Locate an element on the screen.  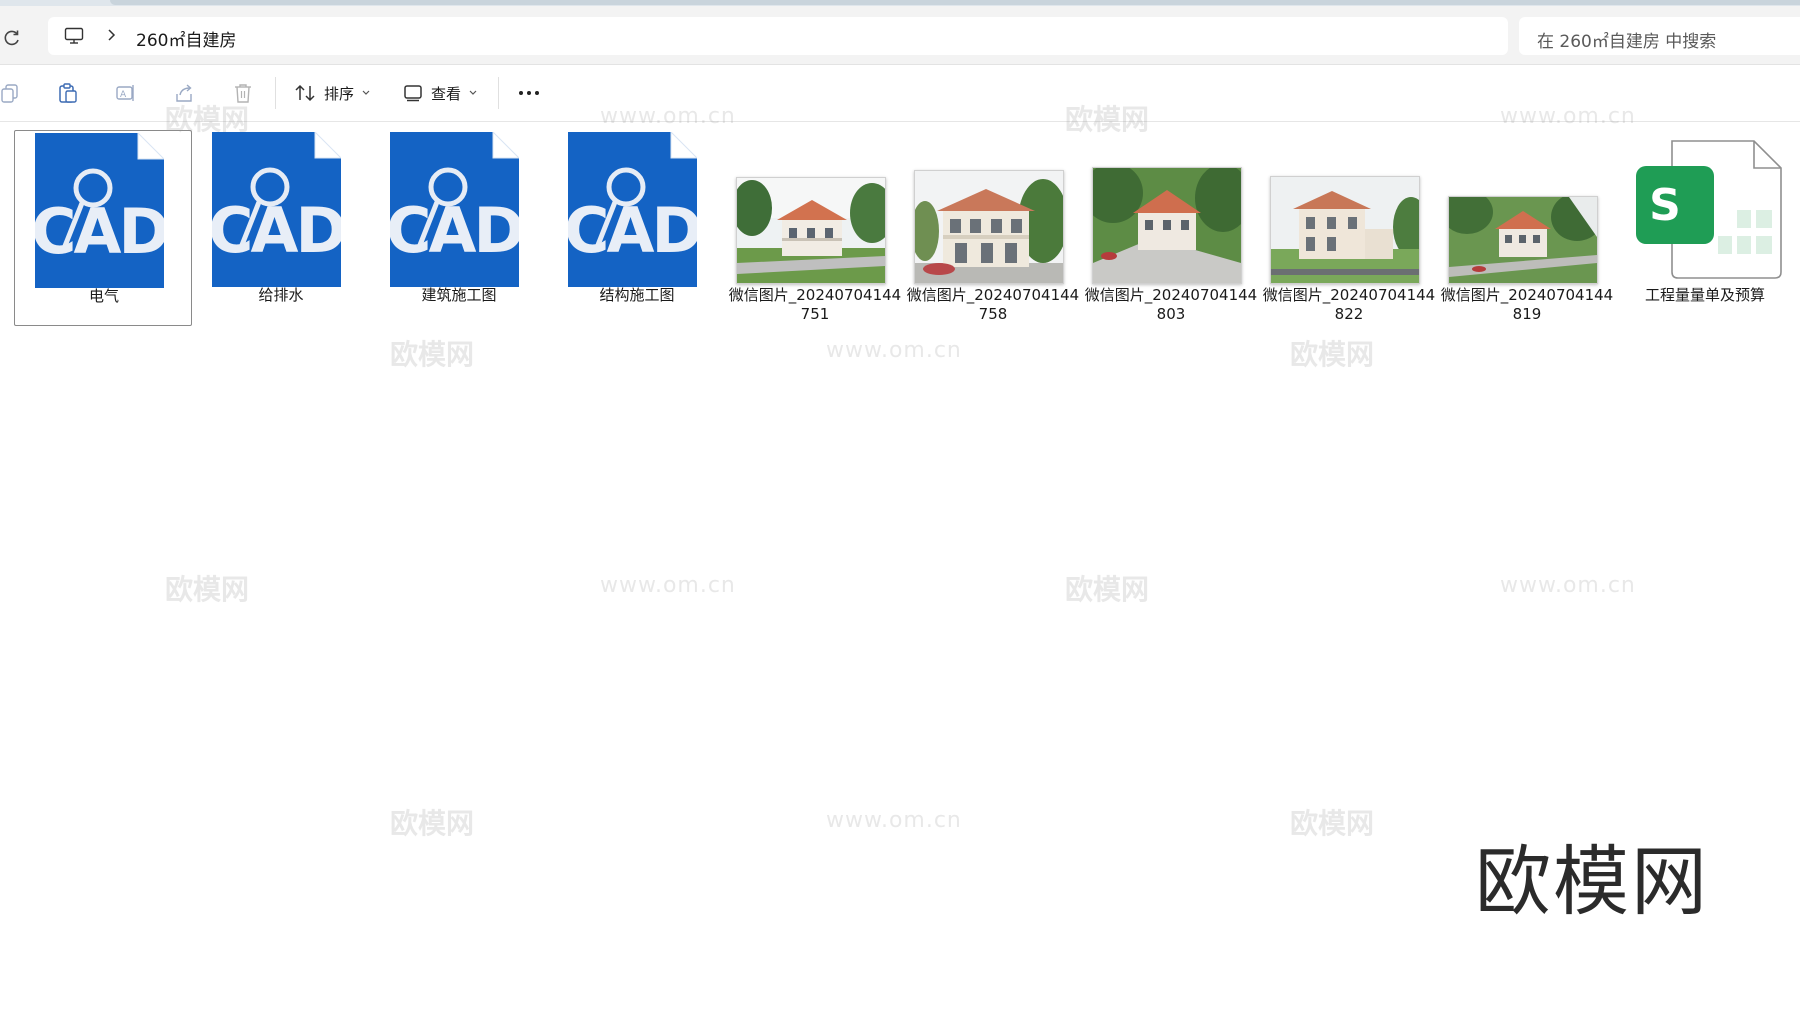
file-item-image-5: 微信图片_20240704144819 is located at coordinates (1527, 228).